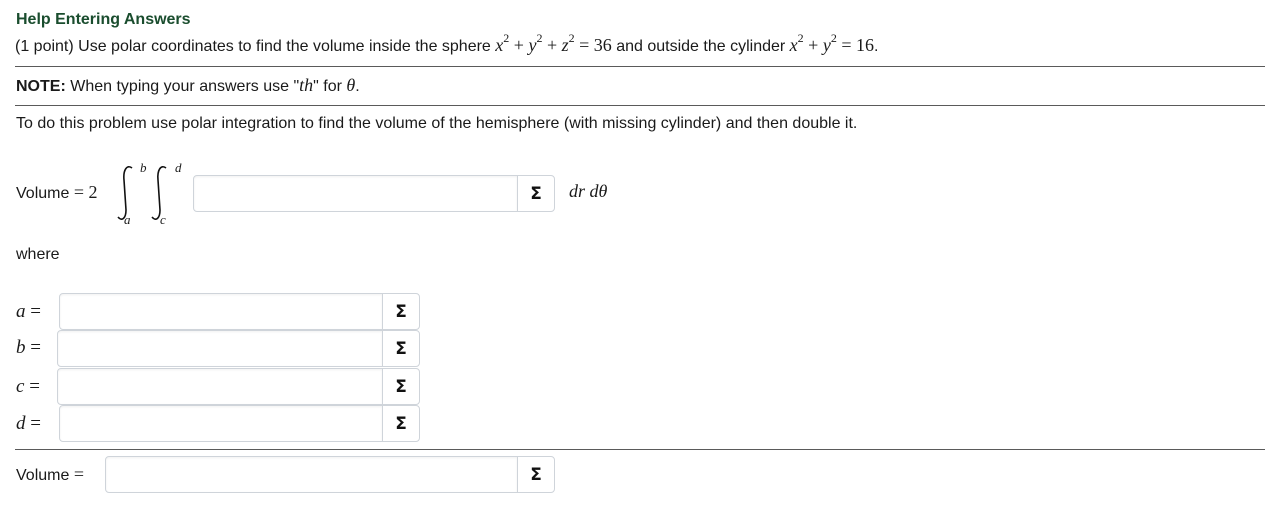 The width and height of the screenshot is (1287, 516). I want to click on final-volume-text: Volume, so click(43, 475).